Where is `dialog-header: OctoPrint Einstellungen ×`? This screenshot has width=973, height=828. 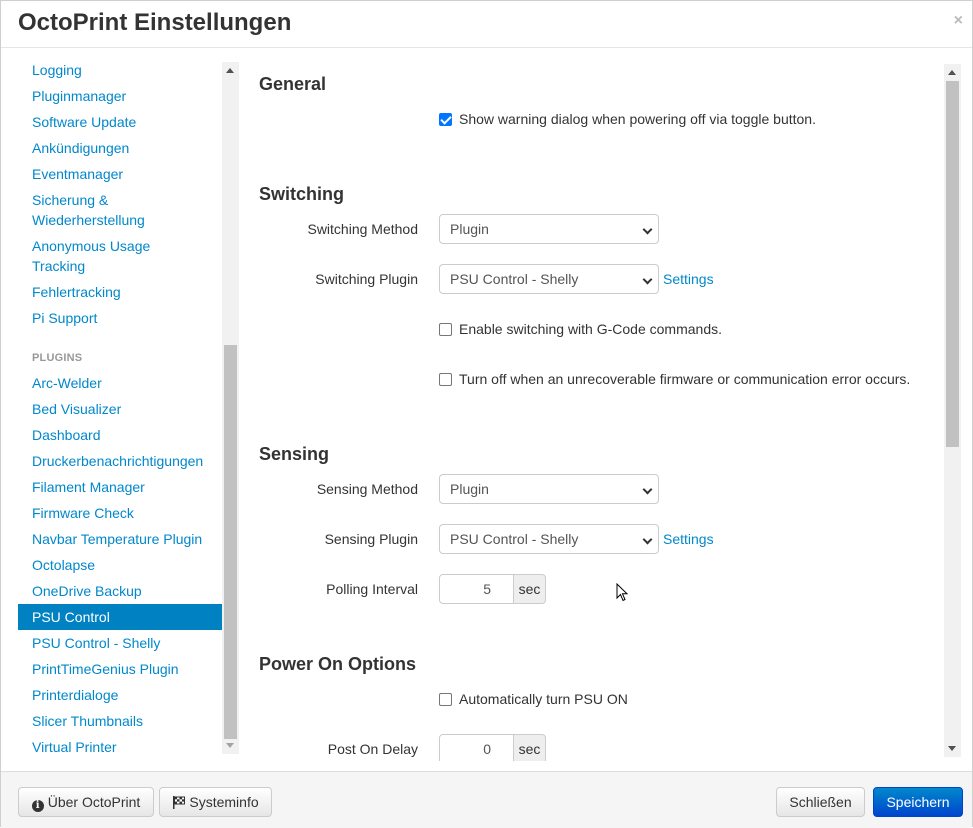
dialog-header: OctoPrint Einstellungen × is located at coordinates (486, 24).